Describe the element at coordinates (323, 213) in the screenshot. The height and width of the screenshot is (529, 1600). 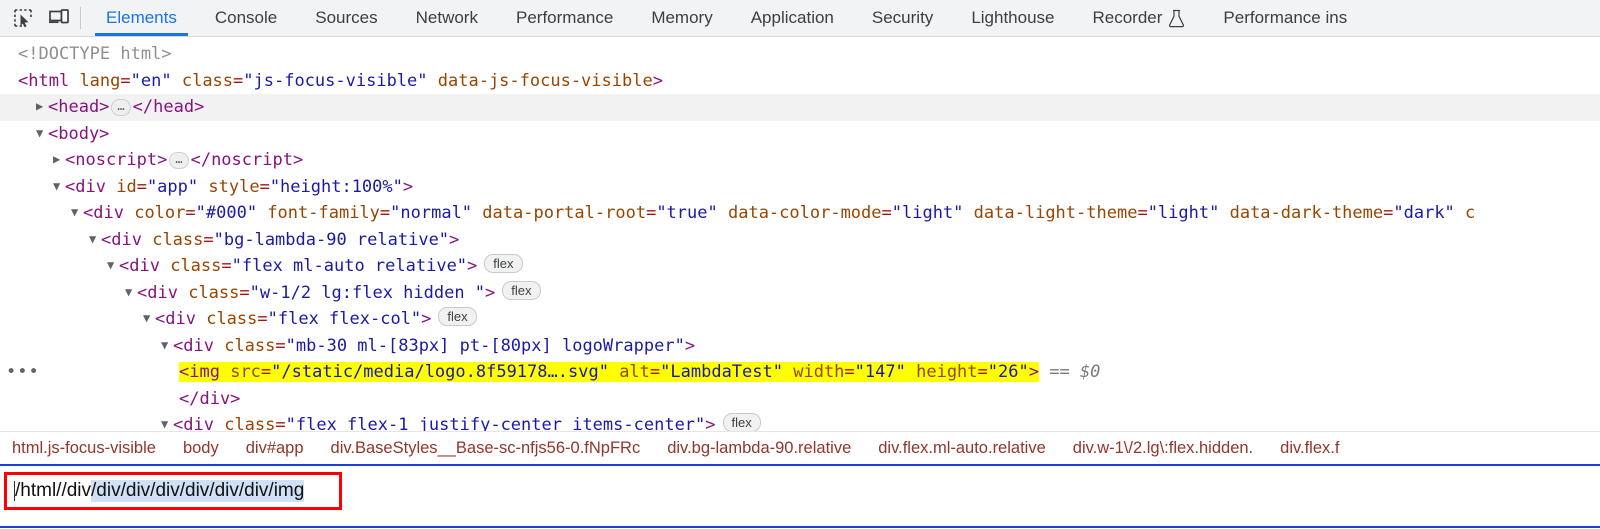
I see `attr-font-family: font-family` at that location.